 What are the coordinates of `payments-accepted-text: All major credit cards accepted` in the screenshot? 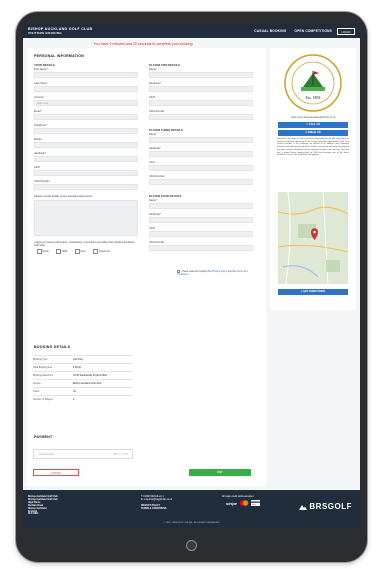 It's located at (238, 497).